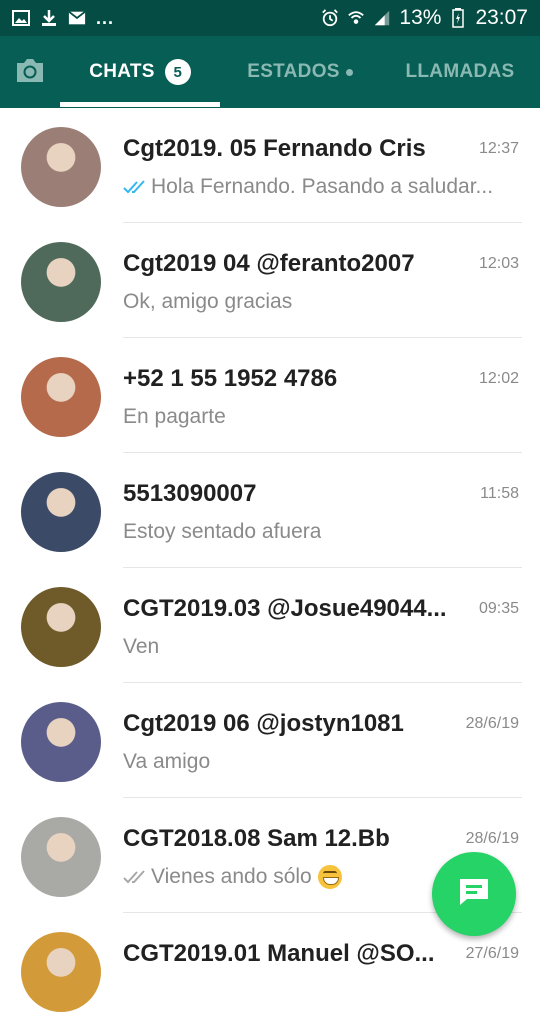 This screenshot has height=1028, width=540. I want to click on chat-name: Cgt2019. 05 Fernando Cris, so click(274, 148).